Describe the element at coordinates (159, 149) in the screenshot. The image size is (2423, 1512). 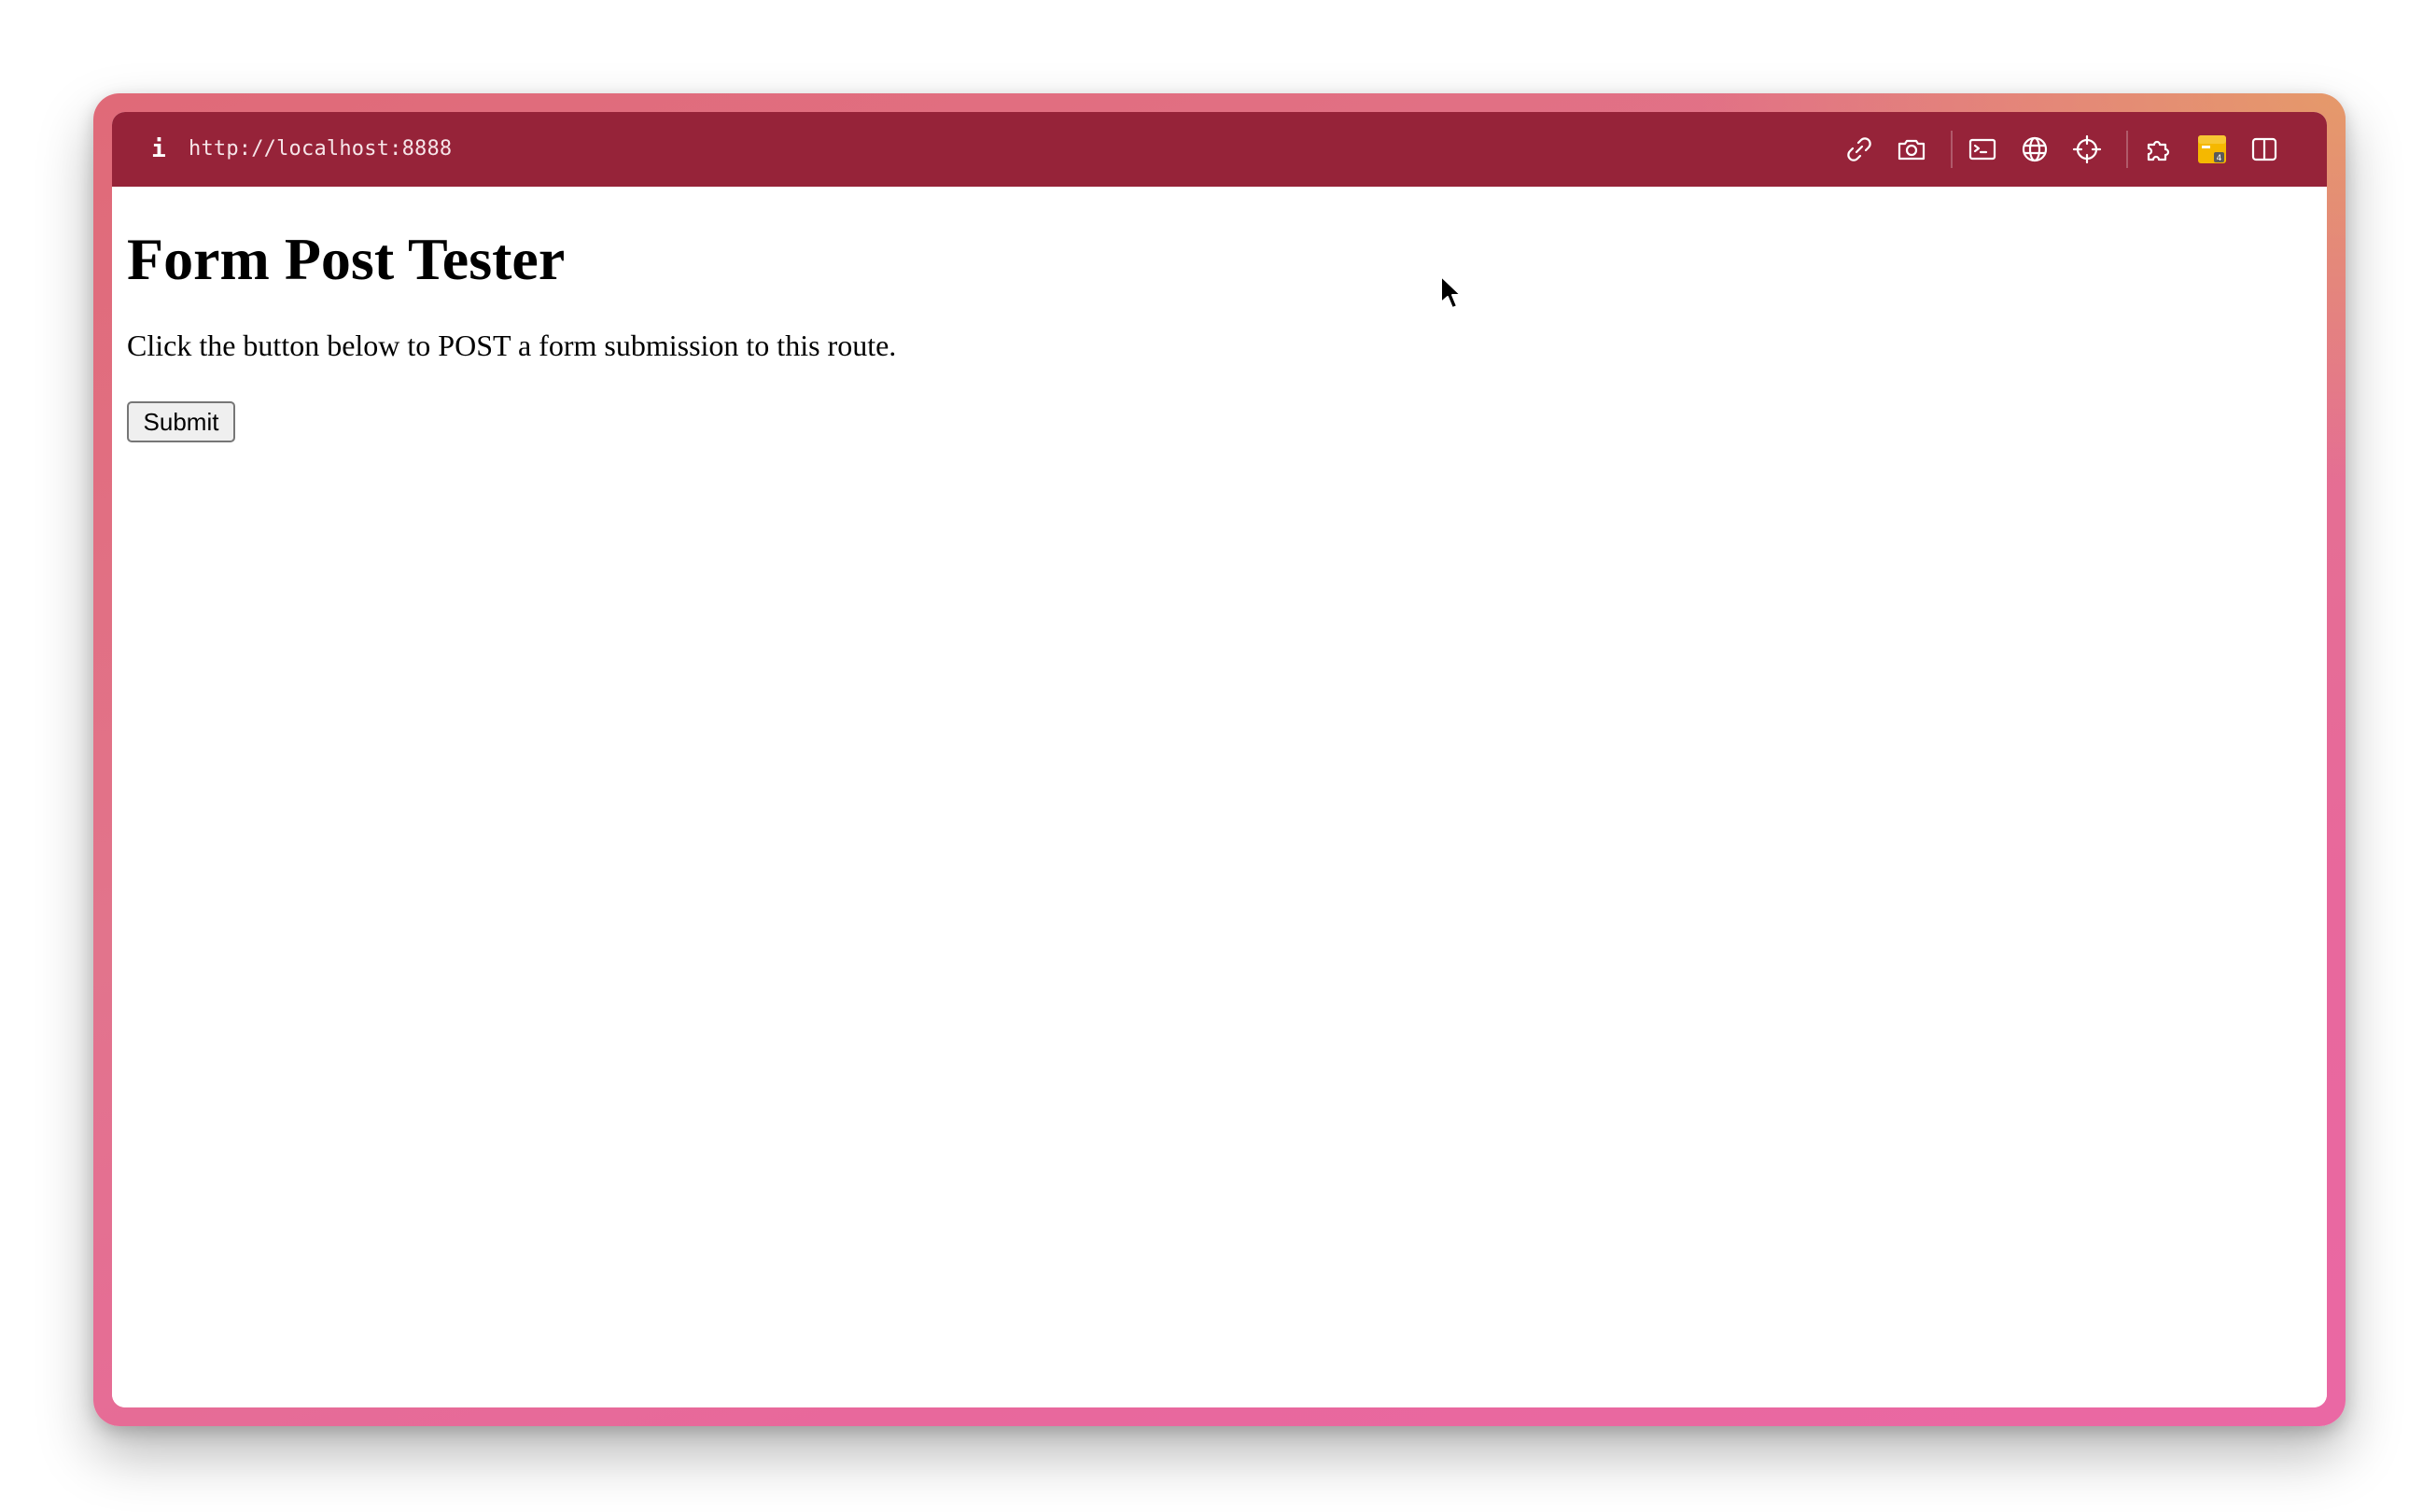
I see `info-icon: i` at that location.